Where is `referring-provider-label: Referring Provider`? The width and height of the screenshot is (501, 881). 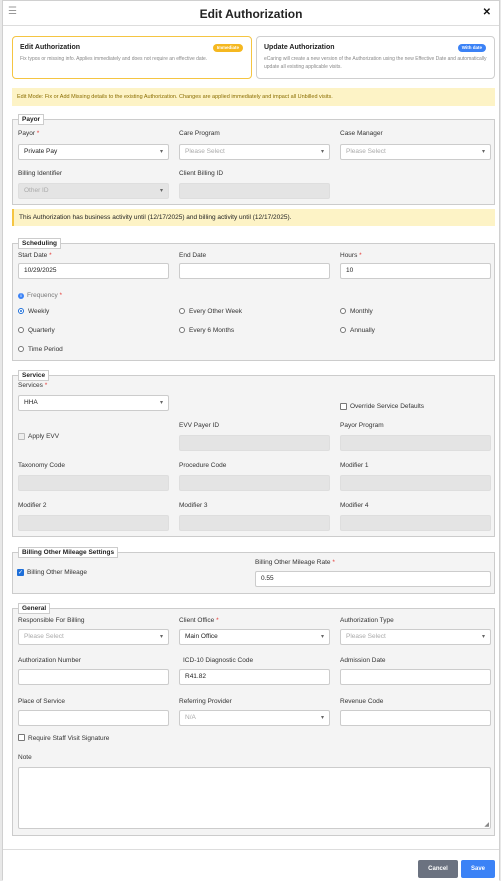
referring-provider-label: Referring Provider is located at coordinates (205, 701).